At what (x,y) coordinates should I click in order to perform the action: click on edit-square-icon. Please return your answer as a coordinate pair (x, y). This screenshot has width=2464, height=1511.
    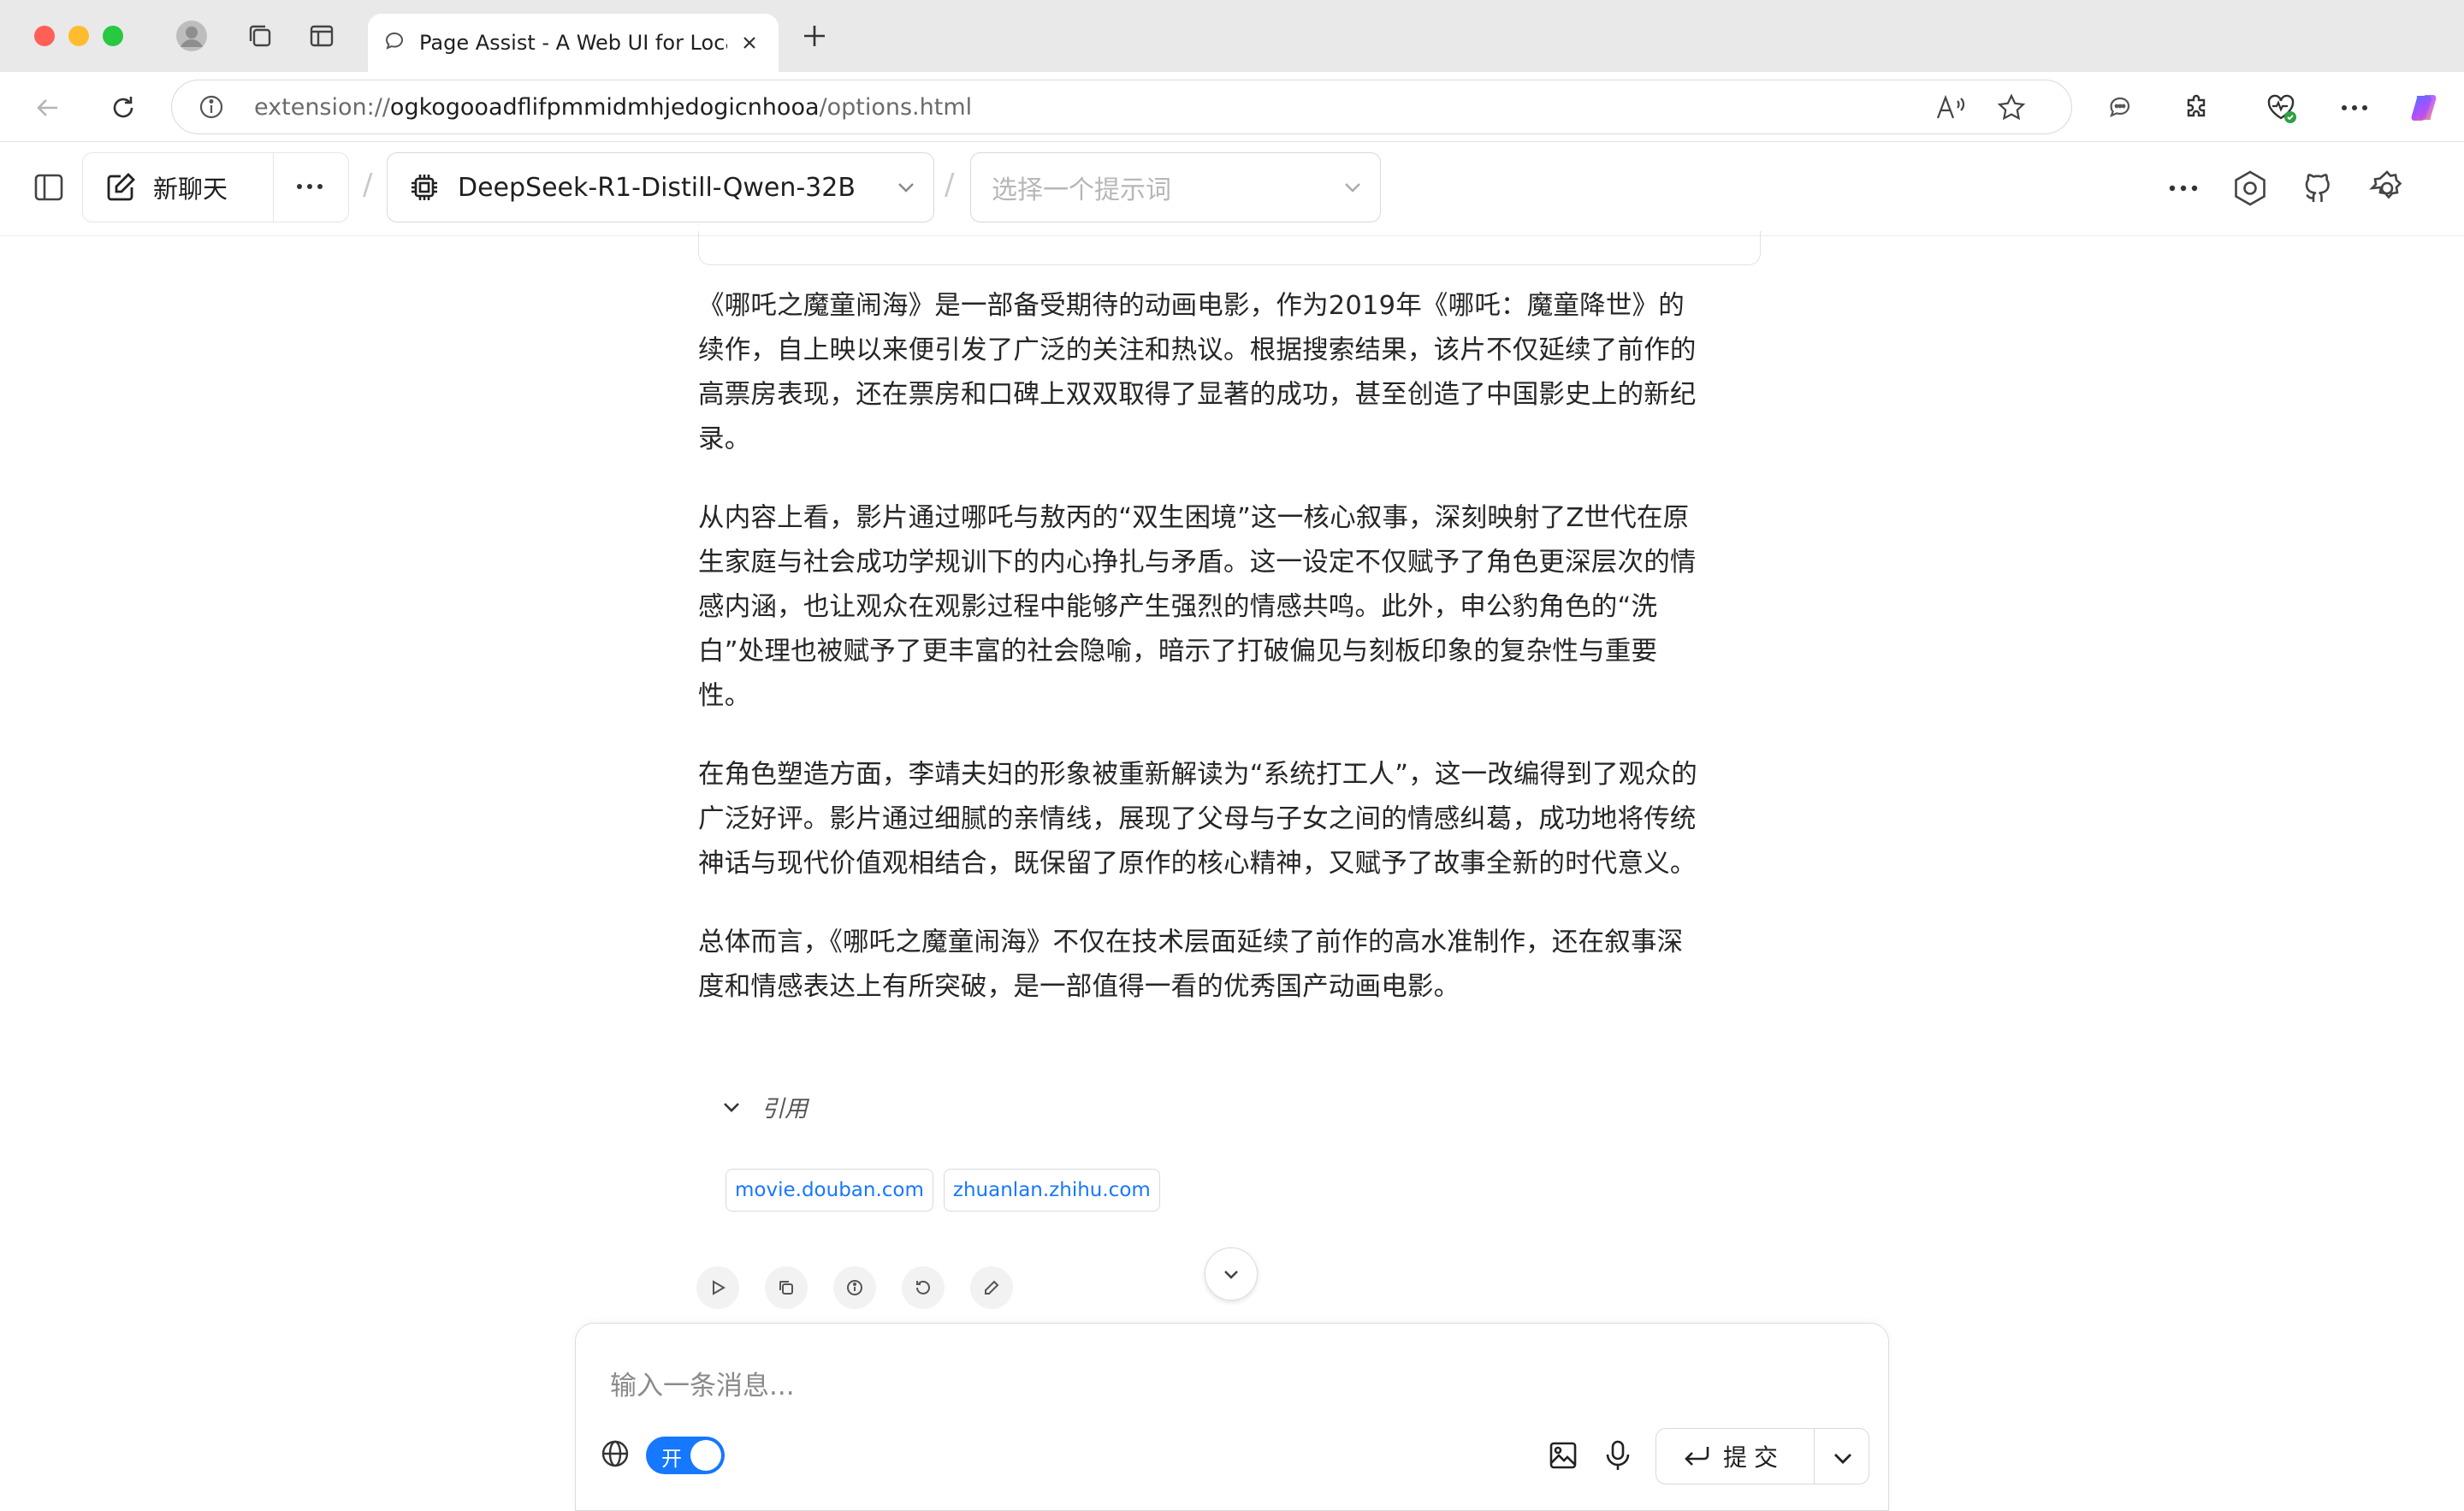
    Looking at the image, I should click on (121, 187).